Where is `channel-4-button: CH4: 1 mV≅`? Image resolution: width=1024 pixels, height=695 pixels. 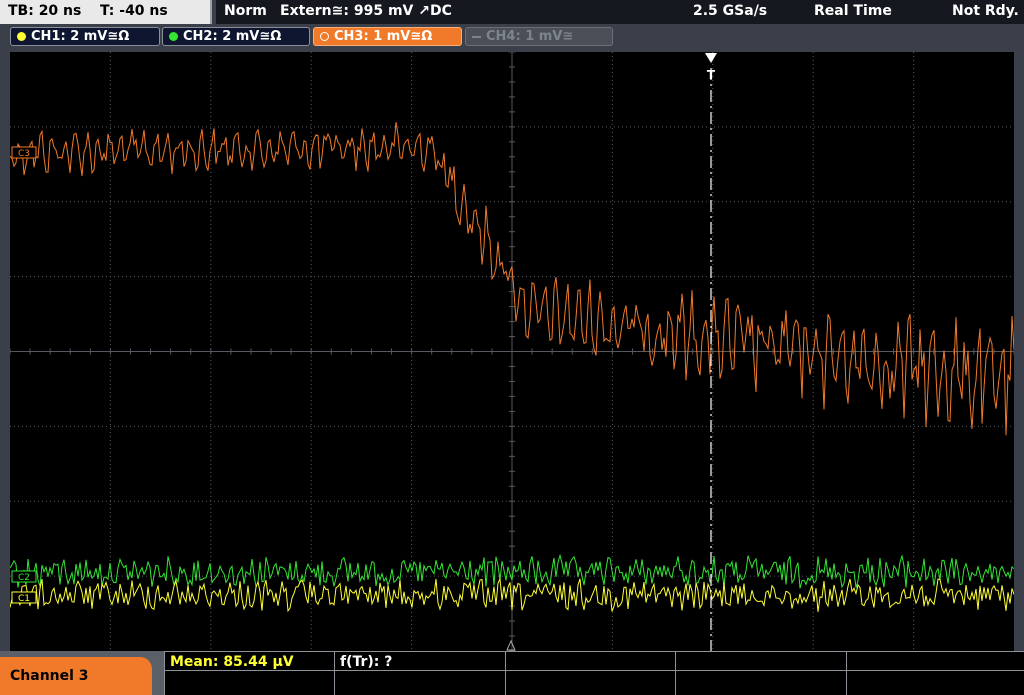
channel-4-button: CH4: 1 mV≅ is located at coordinates (539, 36).